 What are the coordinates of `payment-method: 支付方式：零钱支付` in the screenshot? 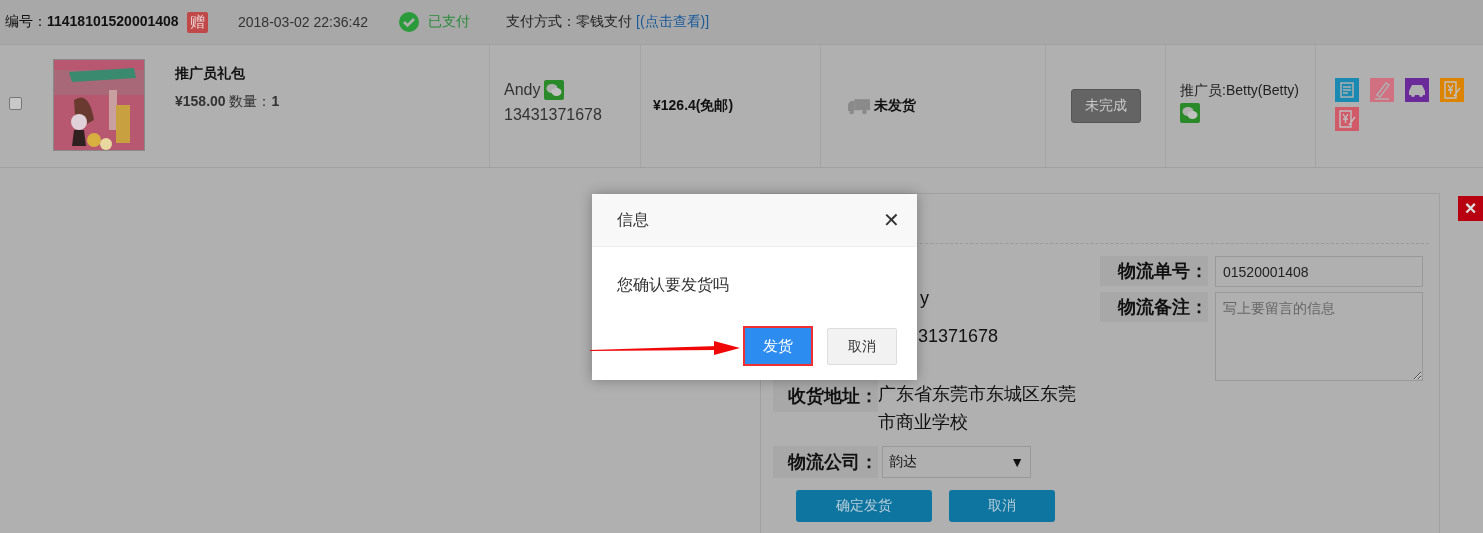 It's located at (569, 22).